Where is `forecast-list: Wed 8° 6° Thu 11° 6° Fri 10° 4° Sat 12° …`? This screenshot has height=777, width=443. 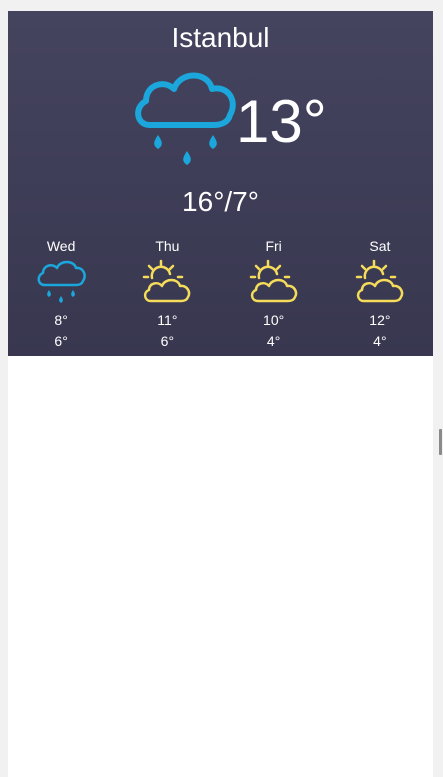
forecast-list: Wed 8° 6° Thu 11° 6° Fri 10° 4° Sat 12° … is located at coordinates (220, 292).